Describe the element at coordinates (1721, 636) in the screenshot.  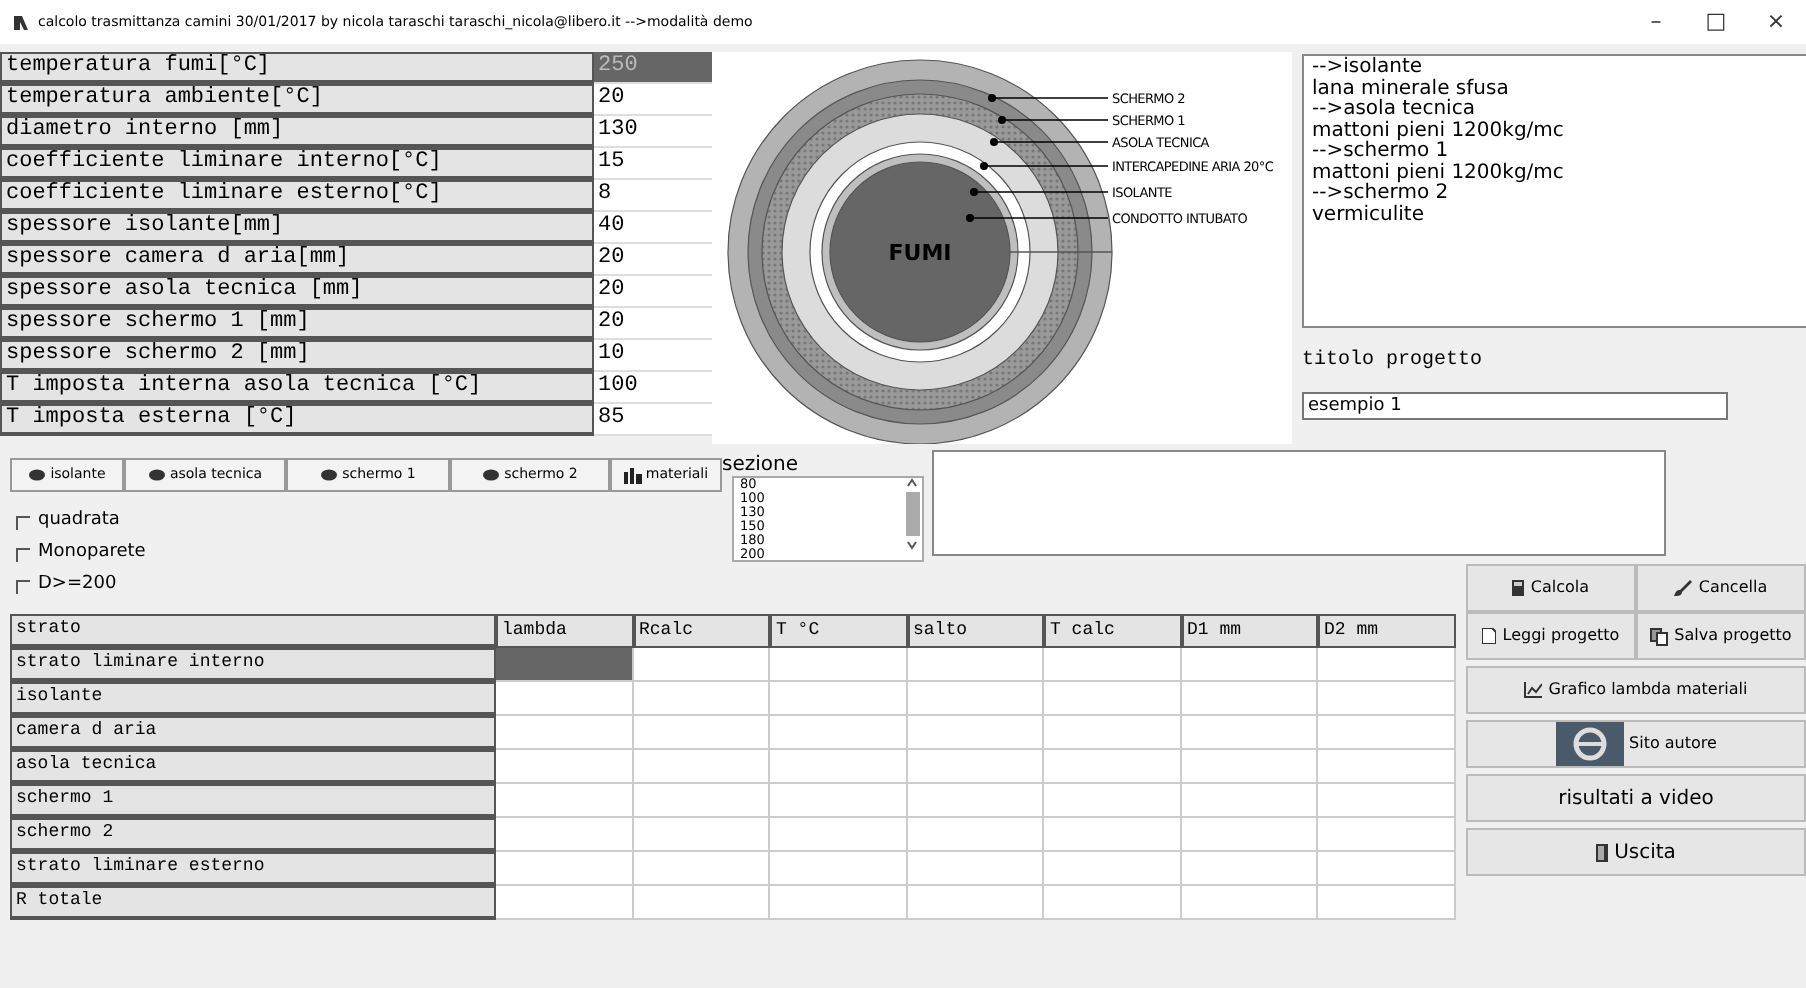
I see `button: Salva progetto` at that location.